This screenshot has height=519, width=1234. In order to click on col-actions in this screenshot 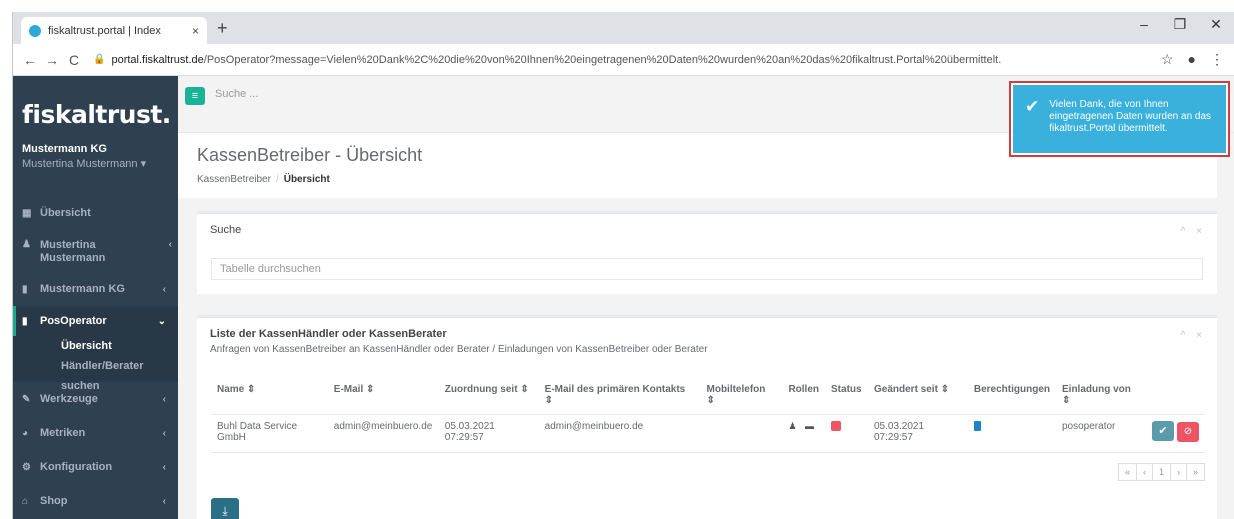, I will do `click(1175, 395)`.